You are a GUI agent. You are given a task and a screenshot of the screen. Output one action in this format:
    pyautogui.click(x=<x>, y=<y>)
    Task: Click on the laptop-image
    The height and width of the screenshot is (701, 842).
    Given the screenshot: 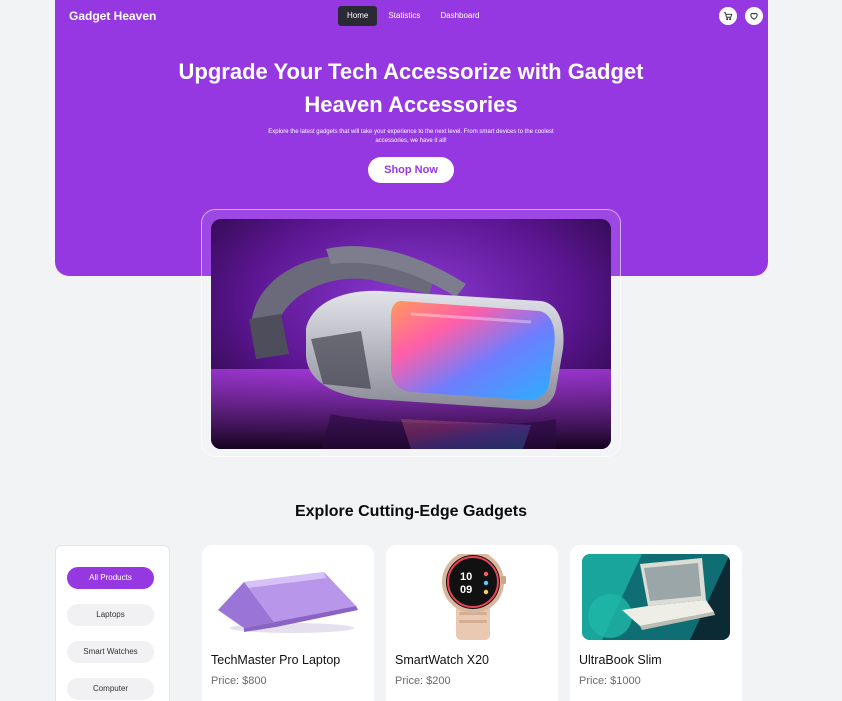 What is the action you would take?
    pyautogui.click(x=288, y=597)
    